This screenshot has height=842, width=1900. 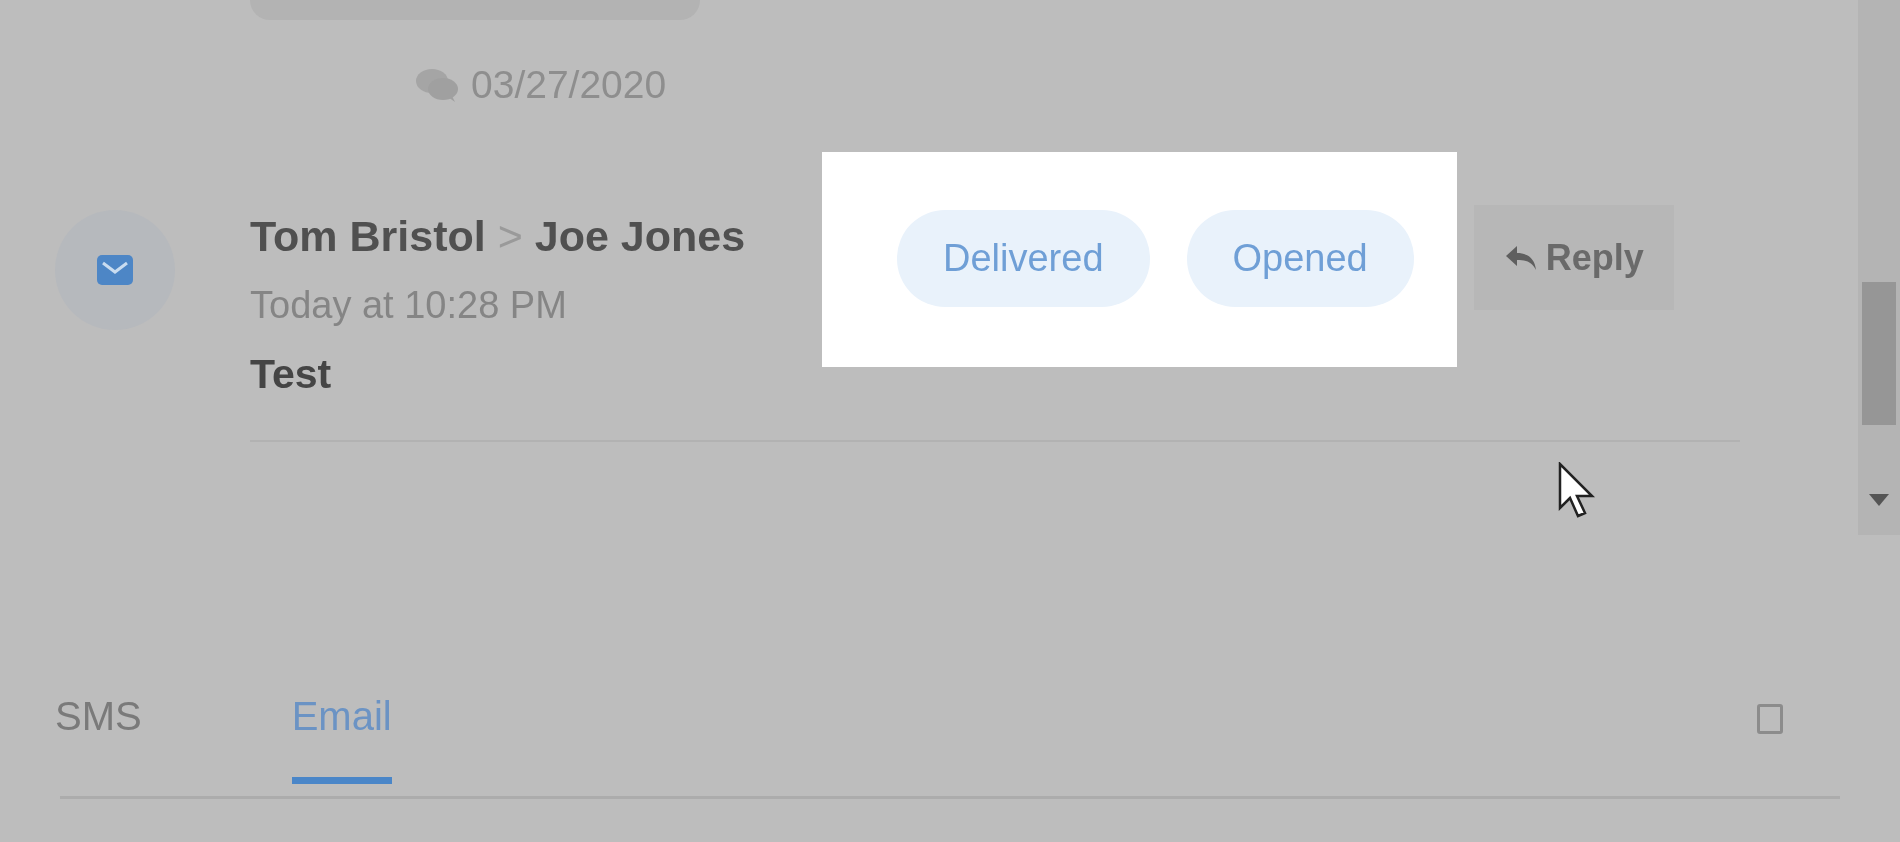 What do you see at coordinates (1023, 258) in the screenshot?
I see `status-badge: Delivered` at bounding box center [1023, 258].